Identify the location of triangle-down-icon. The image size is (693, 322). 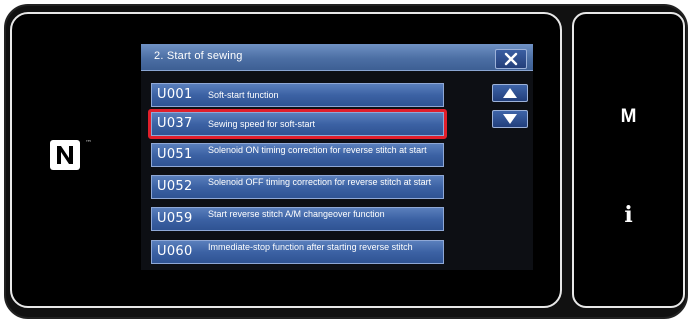
(510, 119).